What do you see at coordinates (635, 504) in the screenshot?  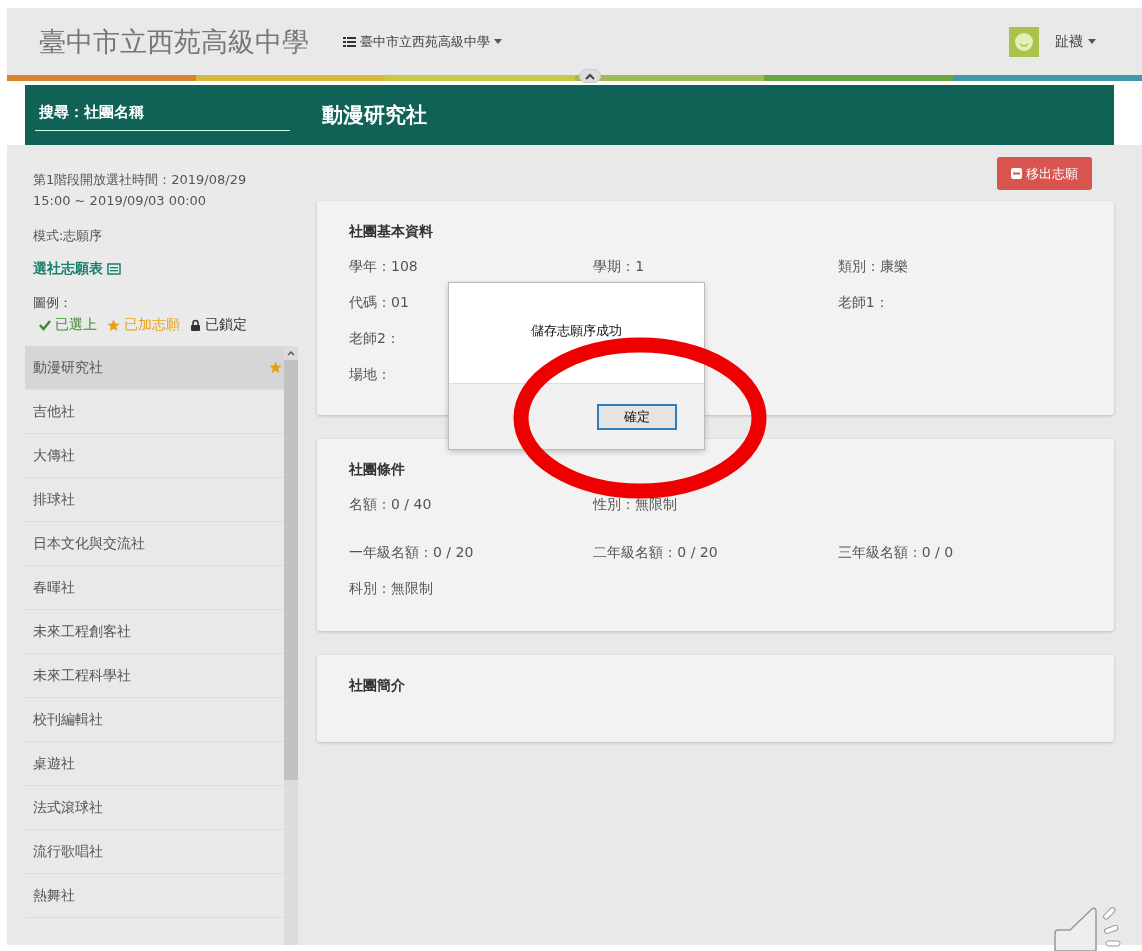 I see `field-text: 性別：無限制` at bounding box center [635, 504].